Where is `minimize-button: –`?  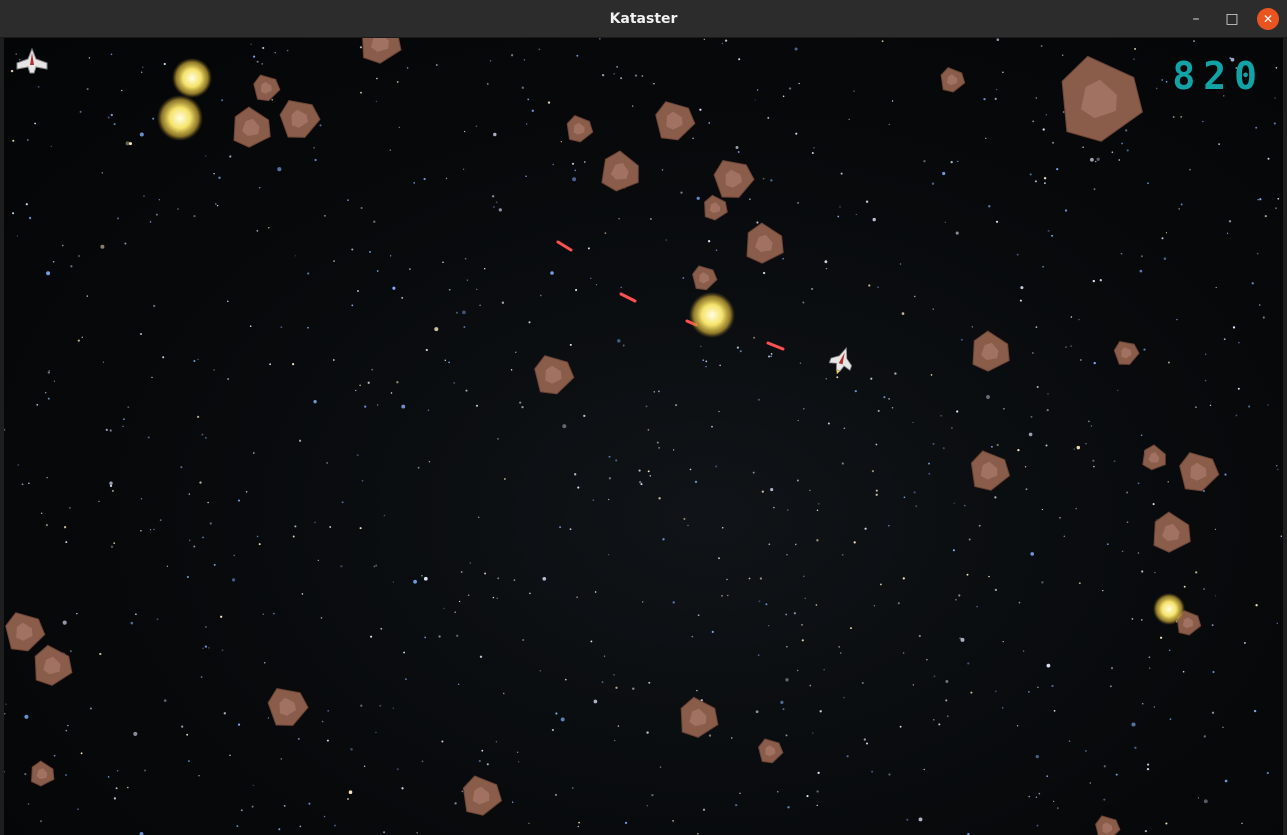
minimize-button: – is located at coordinates (1196, 19).